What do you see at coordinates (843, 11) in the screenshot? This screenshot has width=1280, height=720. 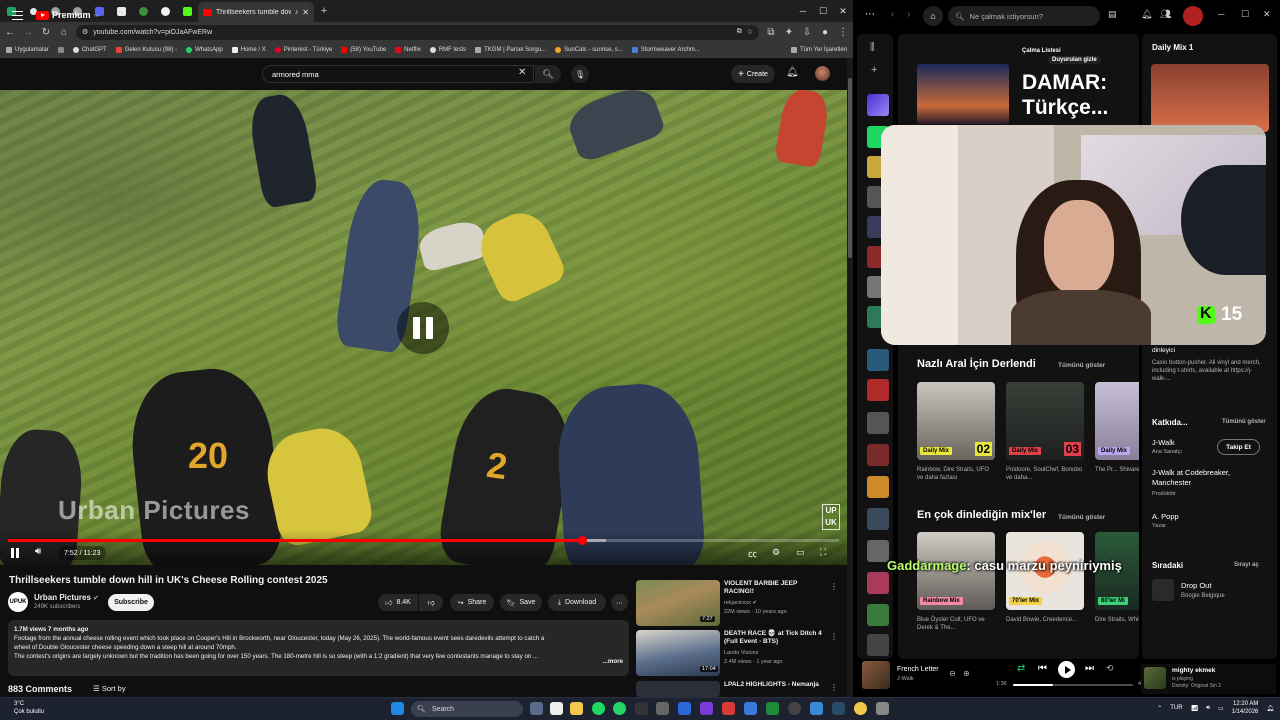 I see `close-window-button: ✕` at bounding box center [843, 11].